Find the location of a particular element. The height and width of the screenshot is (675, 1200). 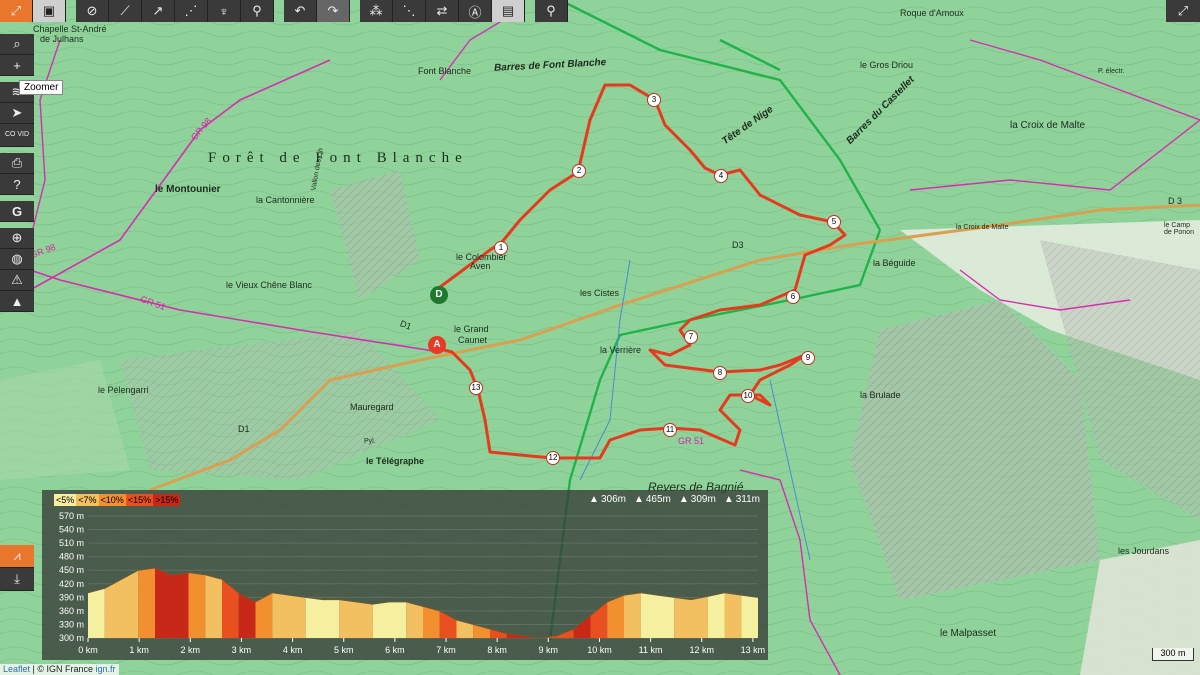

zoom-tooltip: Zoomer is located at coordinates (41, 87).